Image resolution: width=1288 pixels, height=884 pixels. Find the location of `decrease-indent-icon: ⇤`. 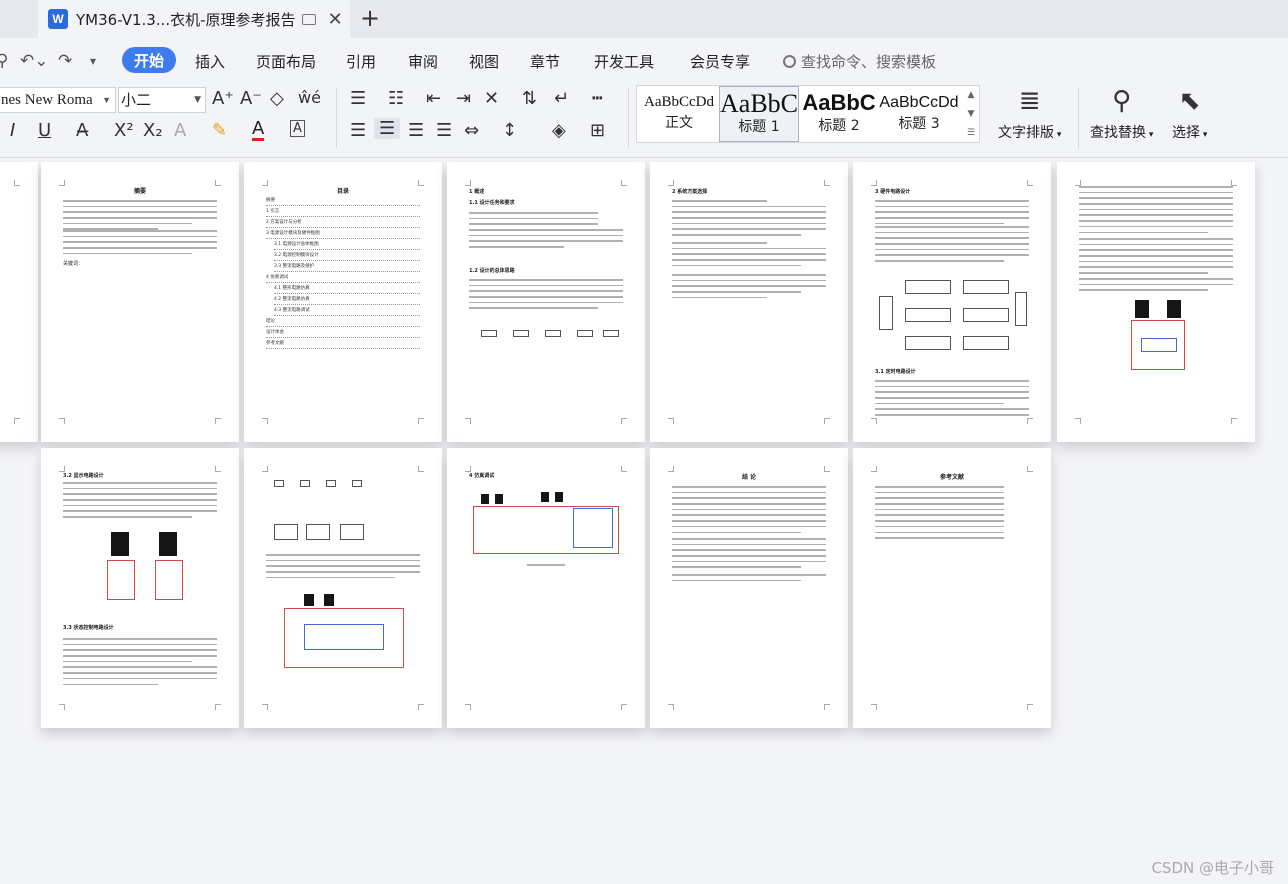

decrease-indent-icon: ⇤ is located at coordinates (433, 98).